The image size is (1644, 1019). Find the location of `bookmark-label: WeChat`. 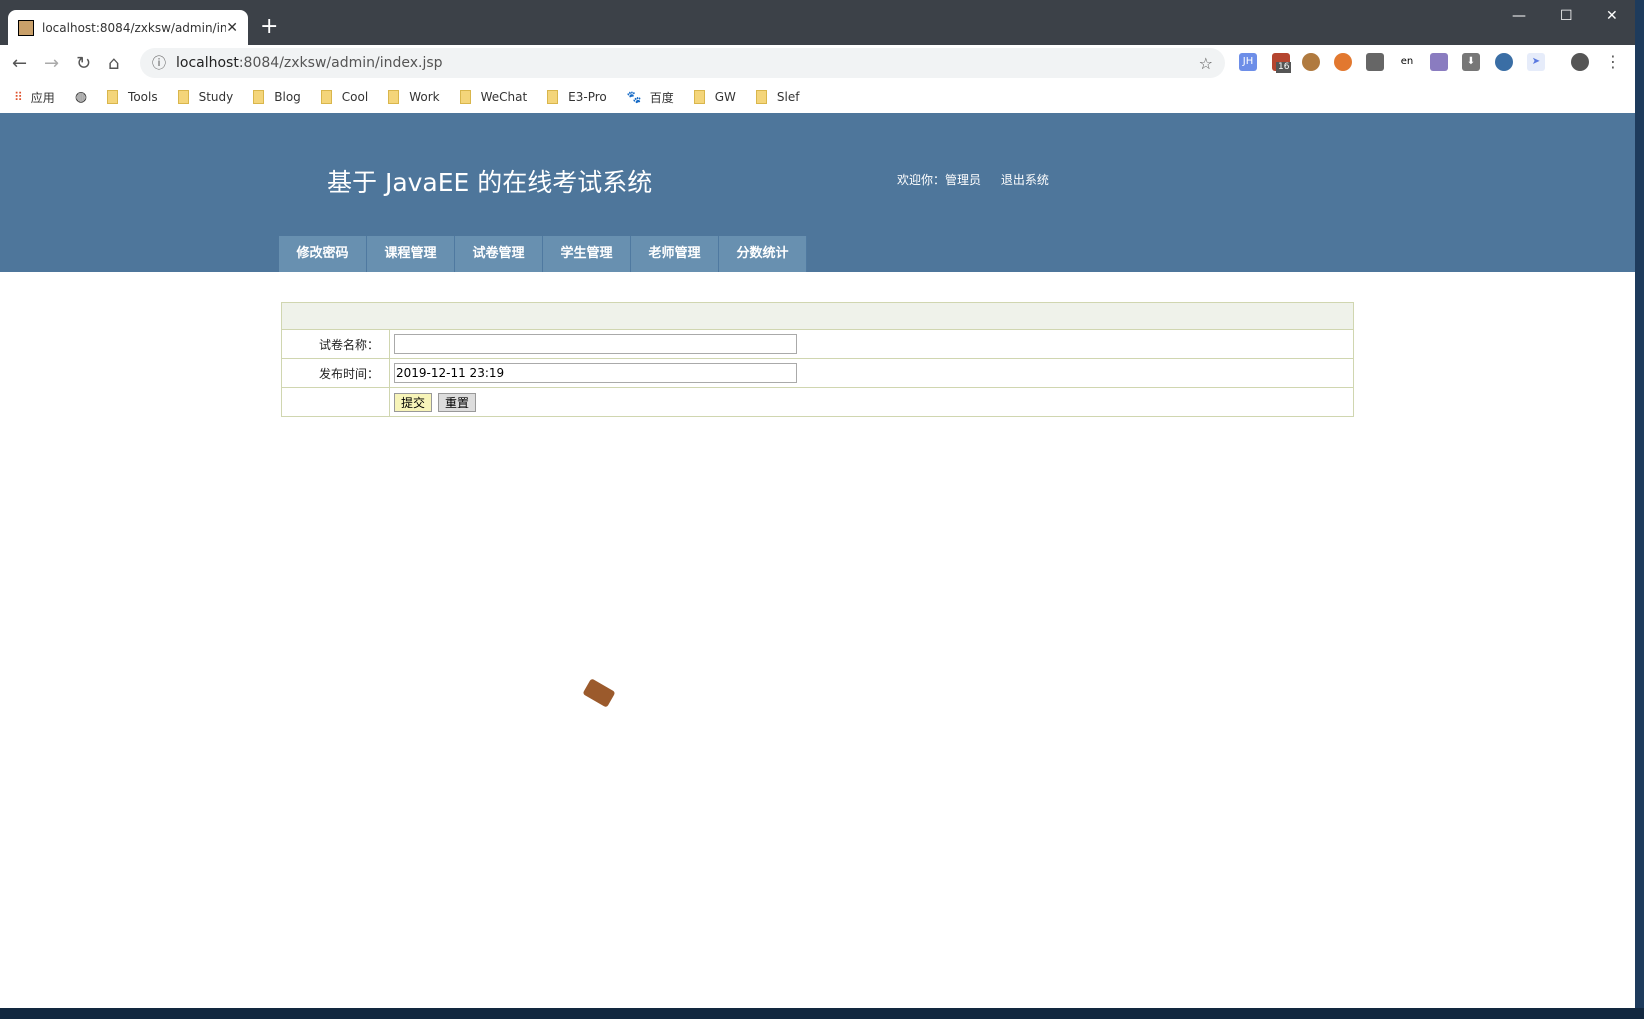

bookmark-label: WeChat is located at coordinates (504, 97).